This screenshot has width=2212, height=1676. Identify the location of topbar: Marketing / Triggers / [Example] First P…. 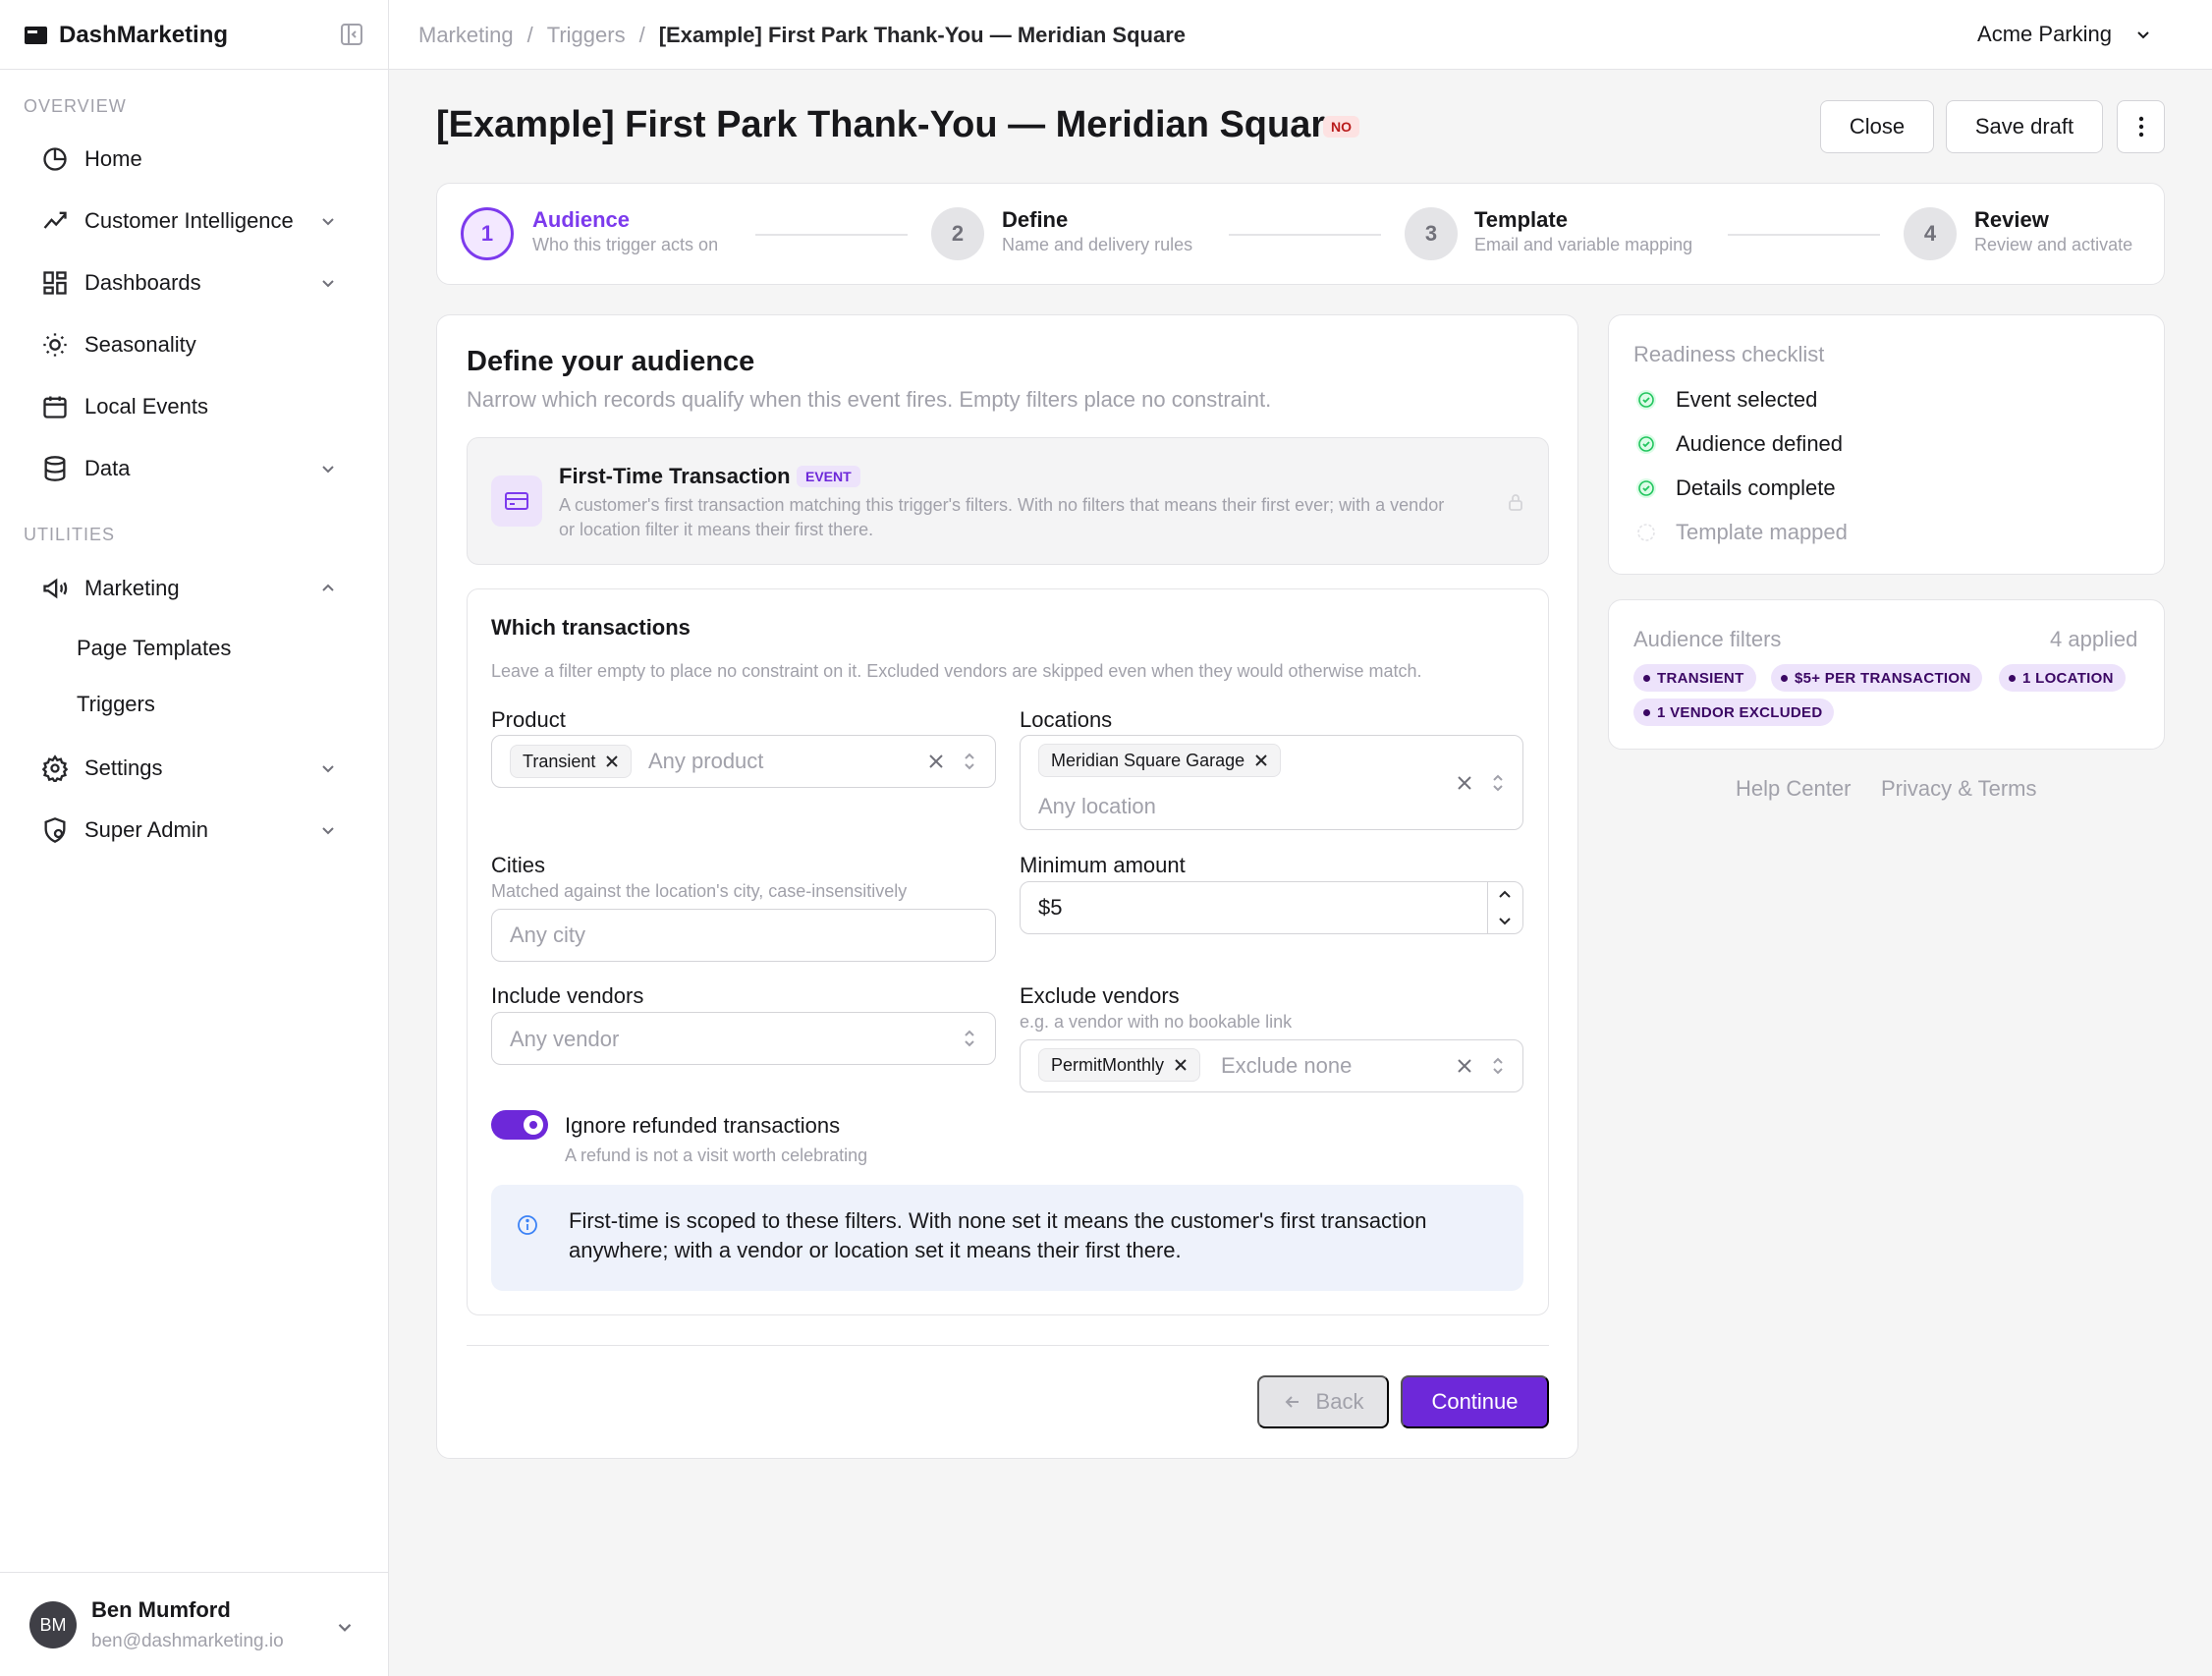
(1300, 35).